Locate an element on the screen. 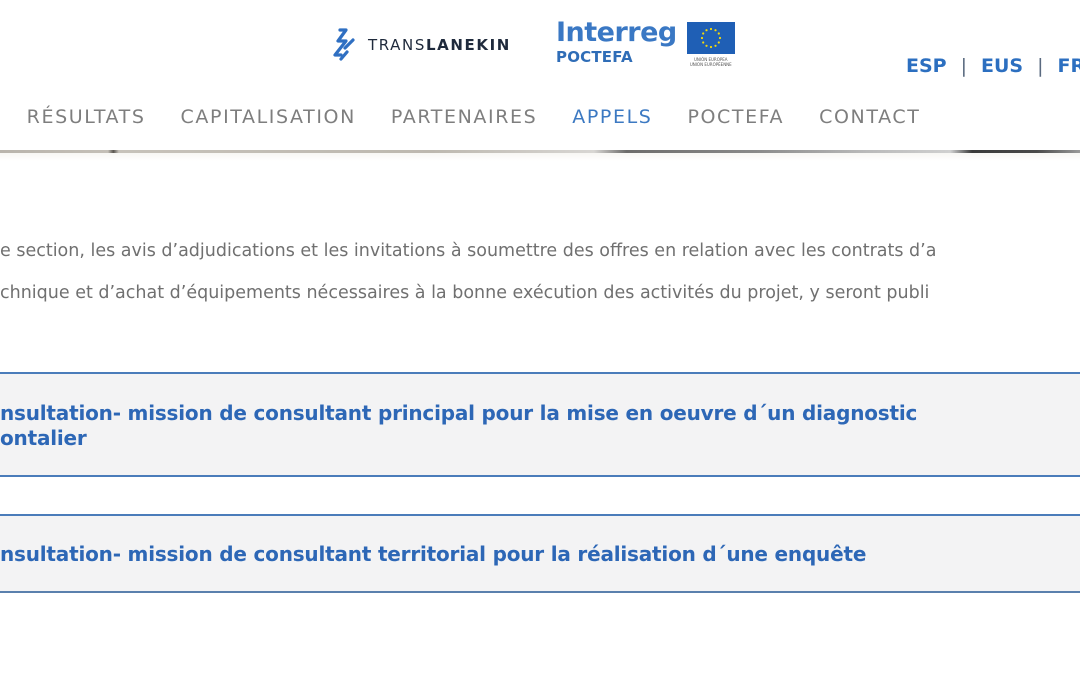 The image size is (1080, 675). translanekin-logo: TRANSLANEKIN is located at coordinates (422, 45).